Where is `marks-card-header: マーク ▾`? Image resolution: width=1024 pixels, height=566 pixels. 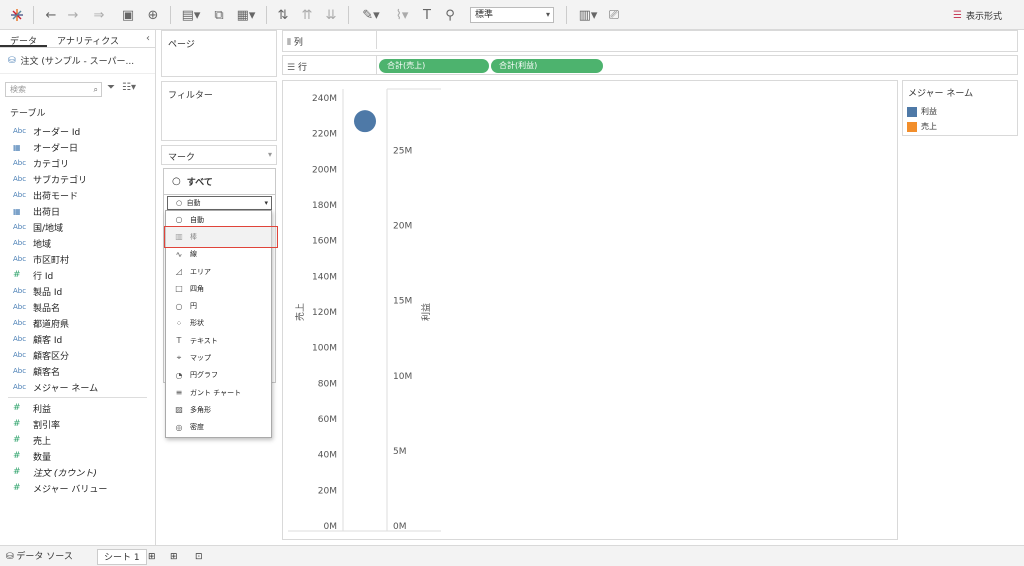
marks-card-header: マーク ▾ is located at coordinates (219, 155).